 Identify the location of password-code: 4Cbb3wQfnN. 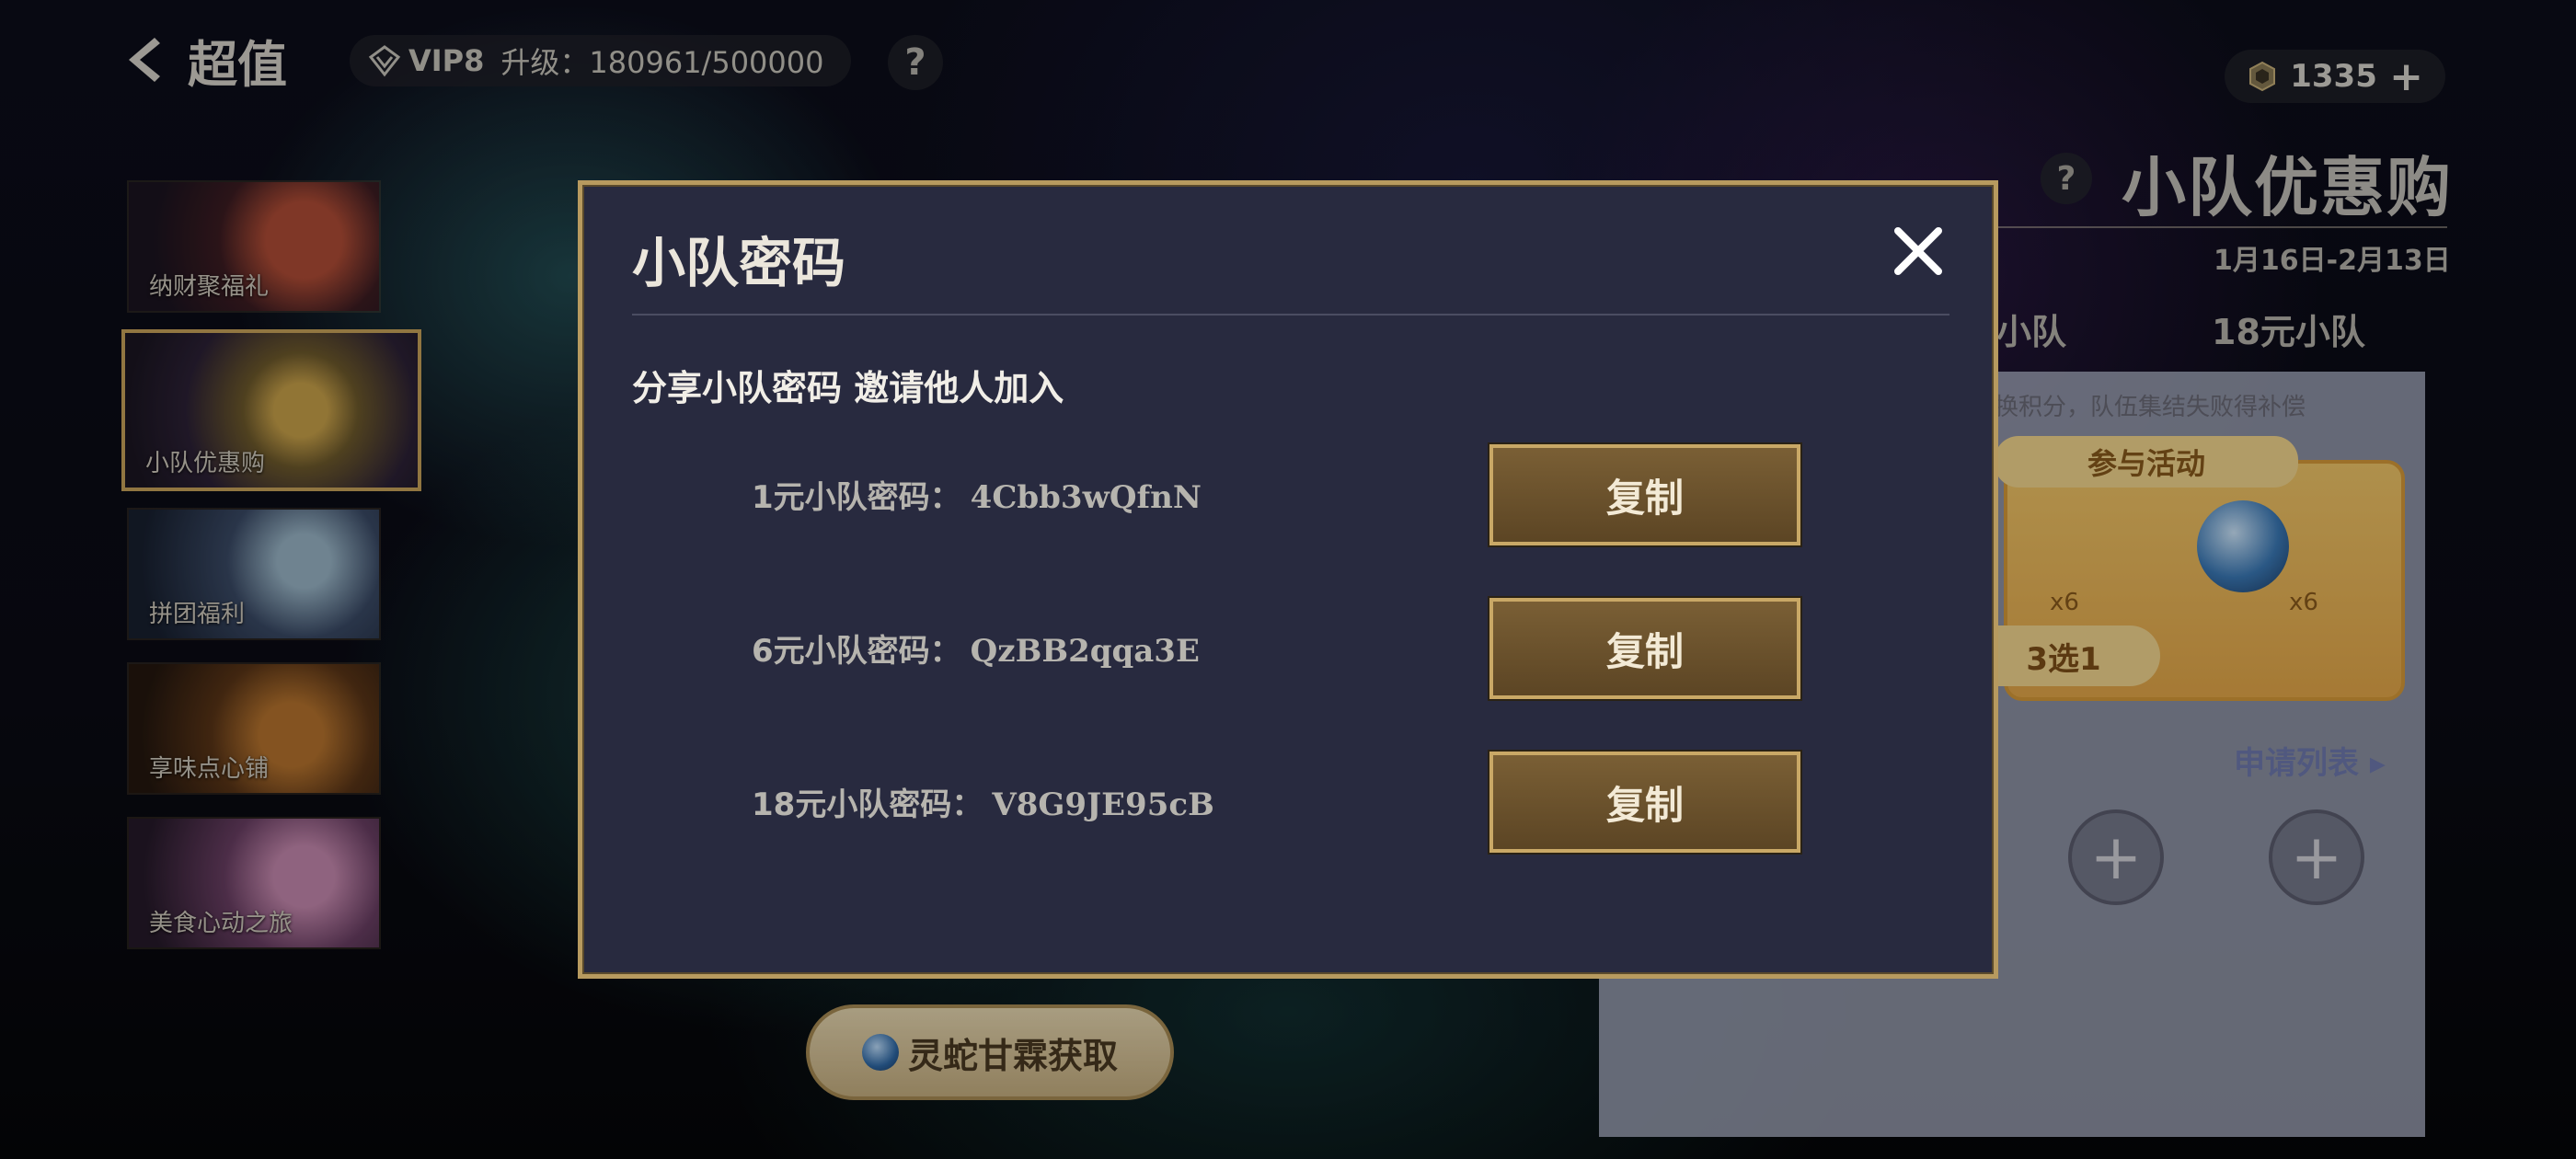
(1086, 497).